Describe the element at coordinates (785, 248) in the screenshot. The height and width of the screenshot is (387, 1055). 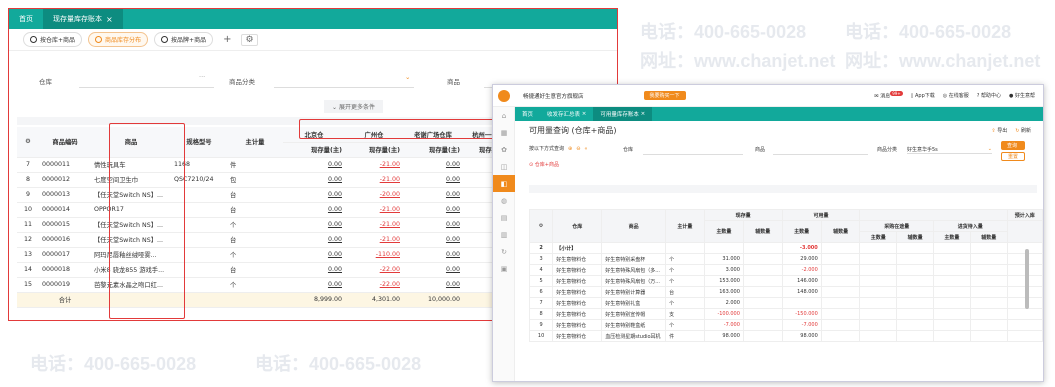
I see `table-row: 2 【小计】 -3.000` at that location.